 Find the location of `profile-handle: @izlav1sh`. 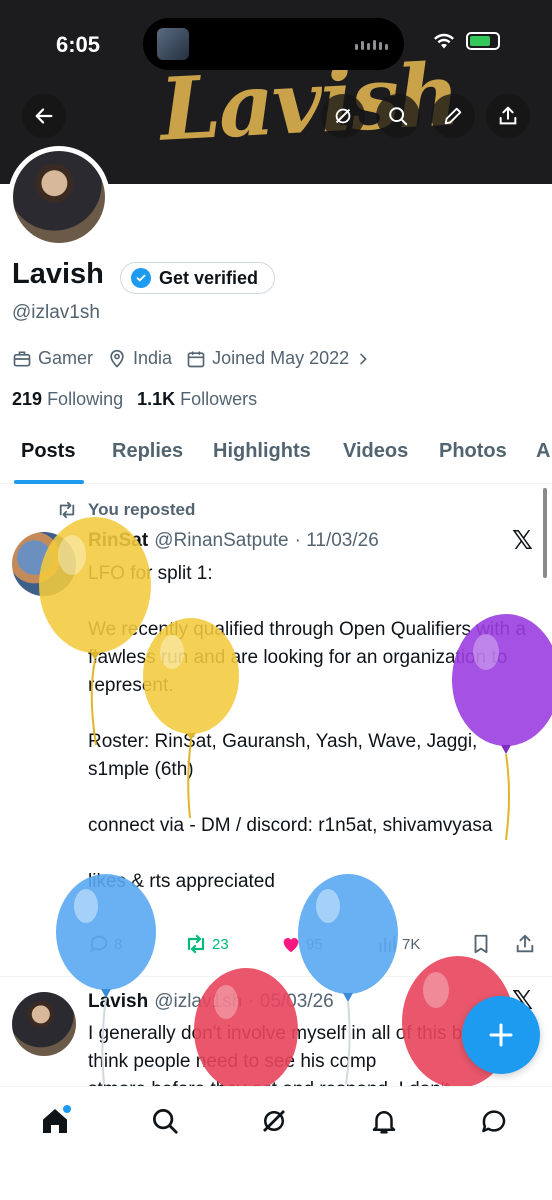

profile-handle: @izlav1sh is located at coordinates (56, 312).